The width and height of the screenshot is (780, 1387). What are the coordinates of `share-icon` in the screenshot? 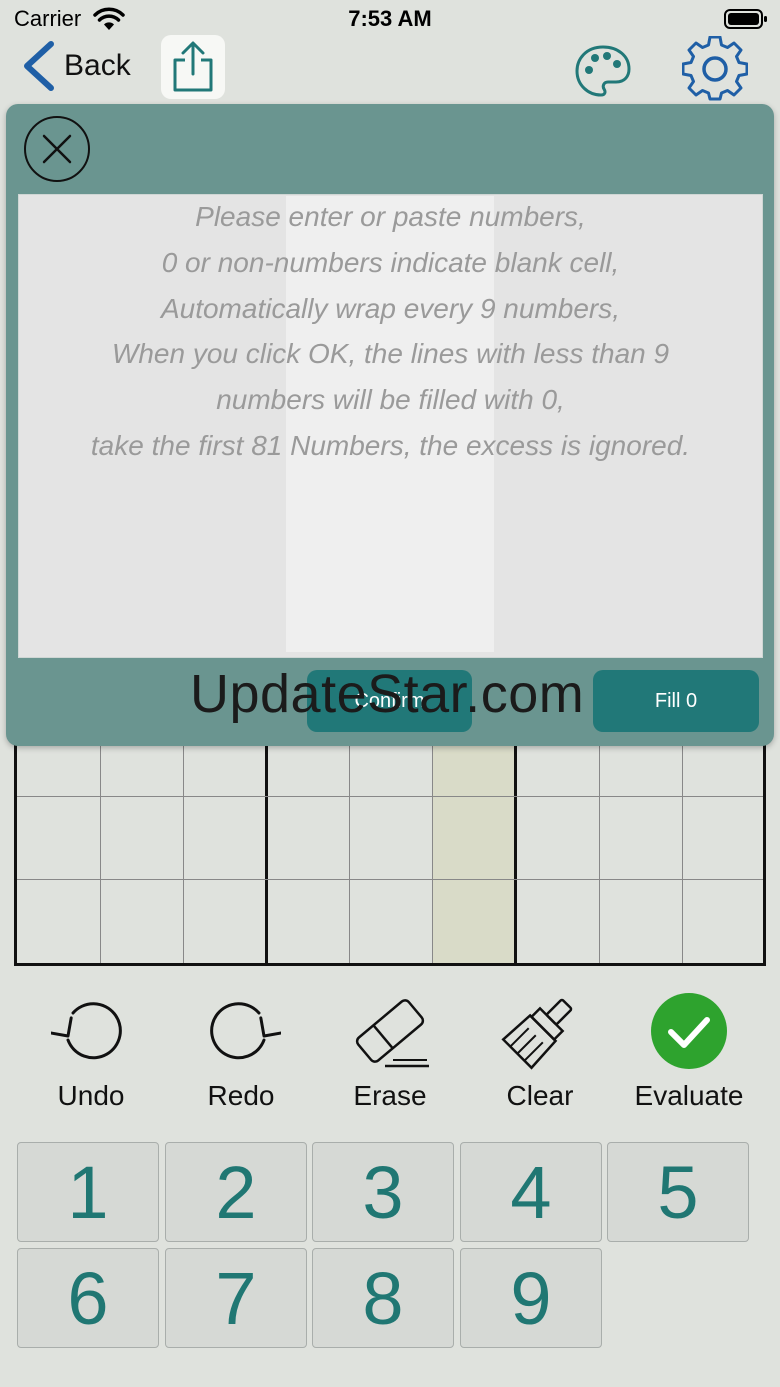 It's located at (193, 66).